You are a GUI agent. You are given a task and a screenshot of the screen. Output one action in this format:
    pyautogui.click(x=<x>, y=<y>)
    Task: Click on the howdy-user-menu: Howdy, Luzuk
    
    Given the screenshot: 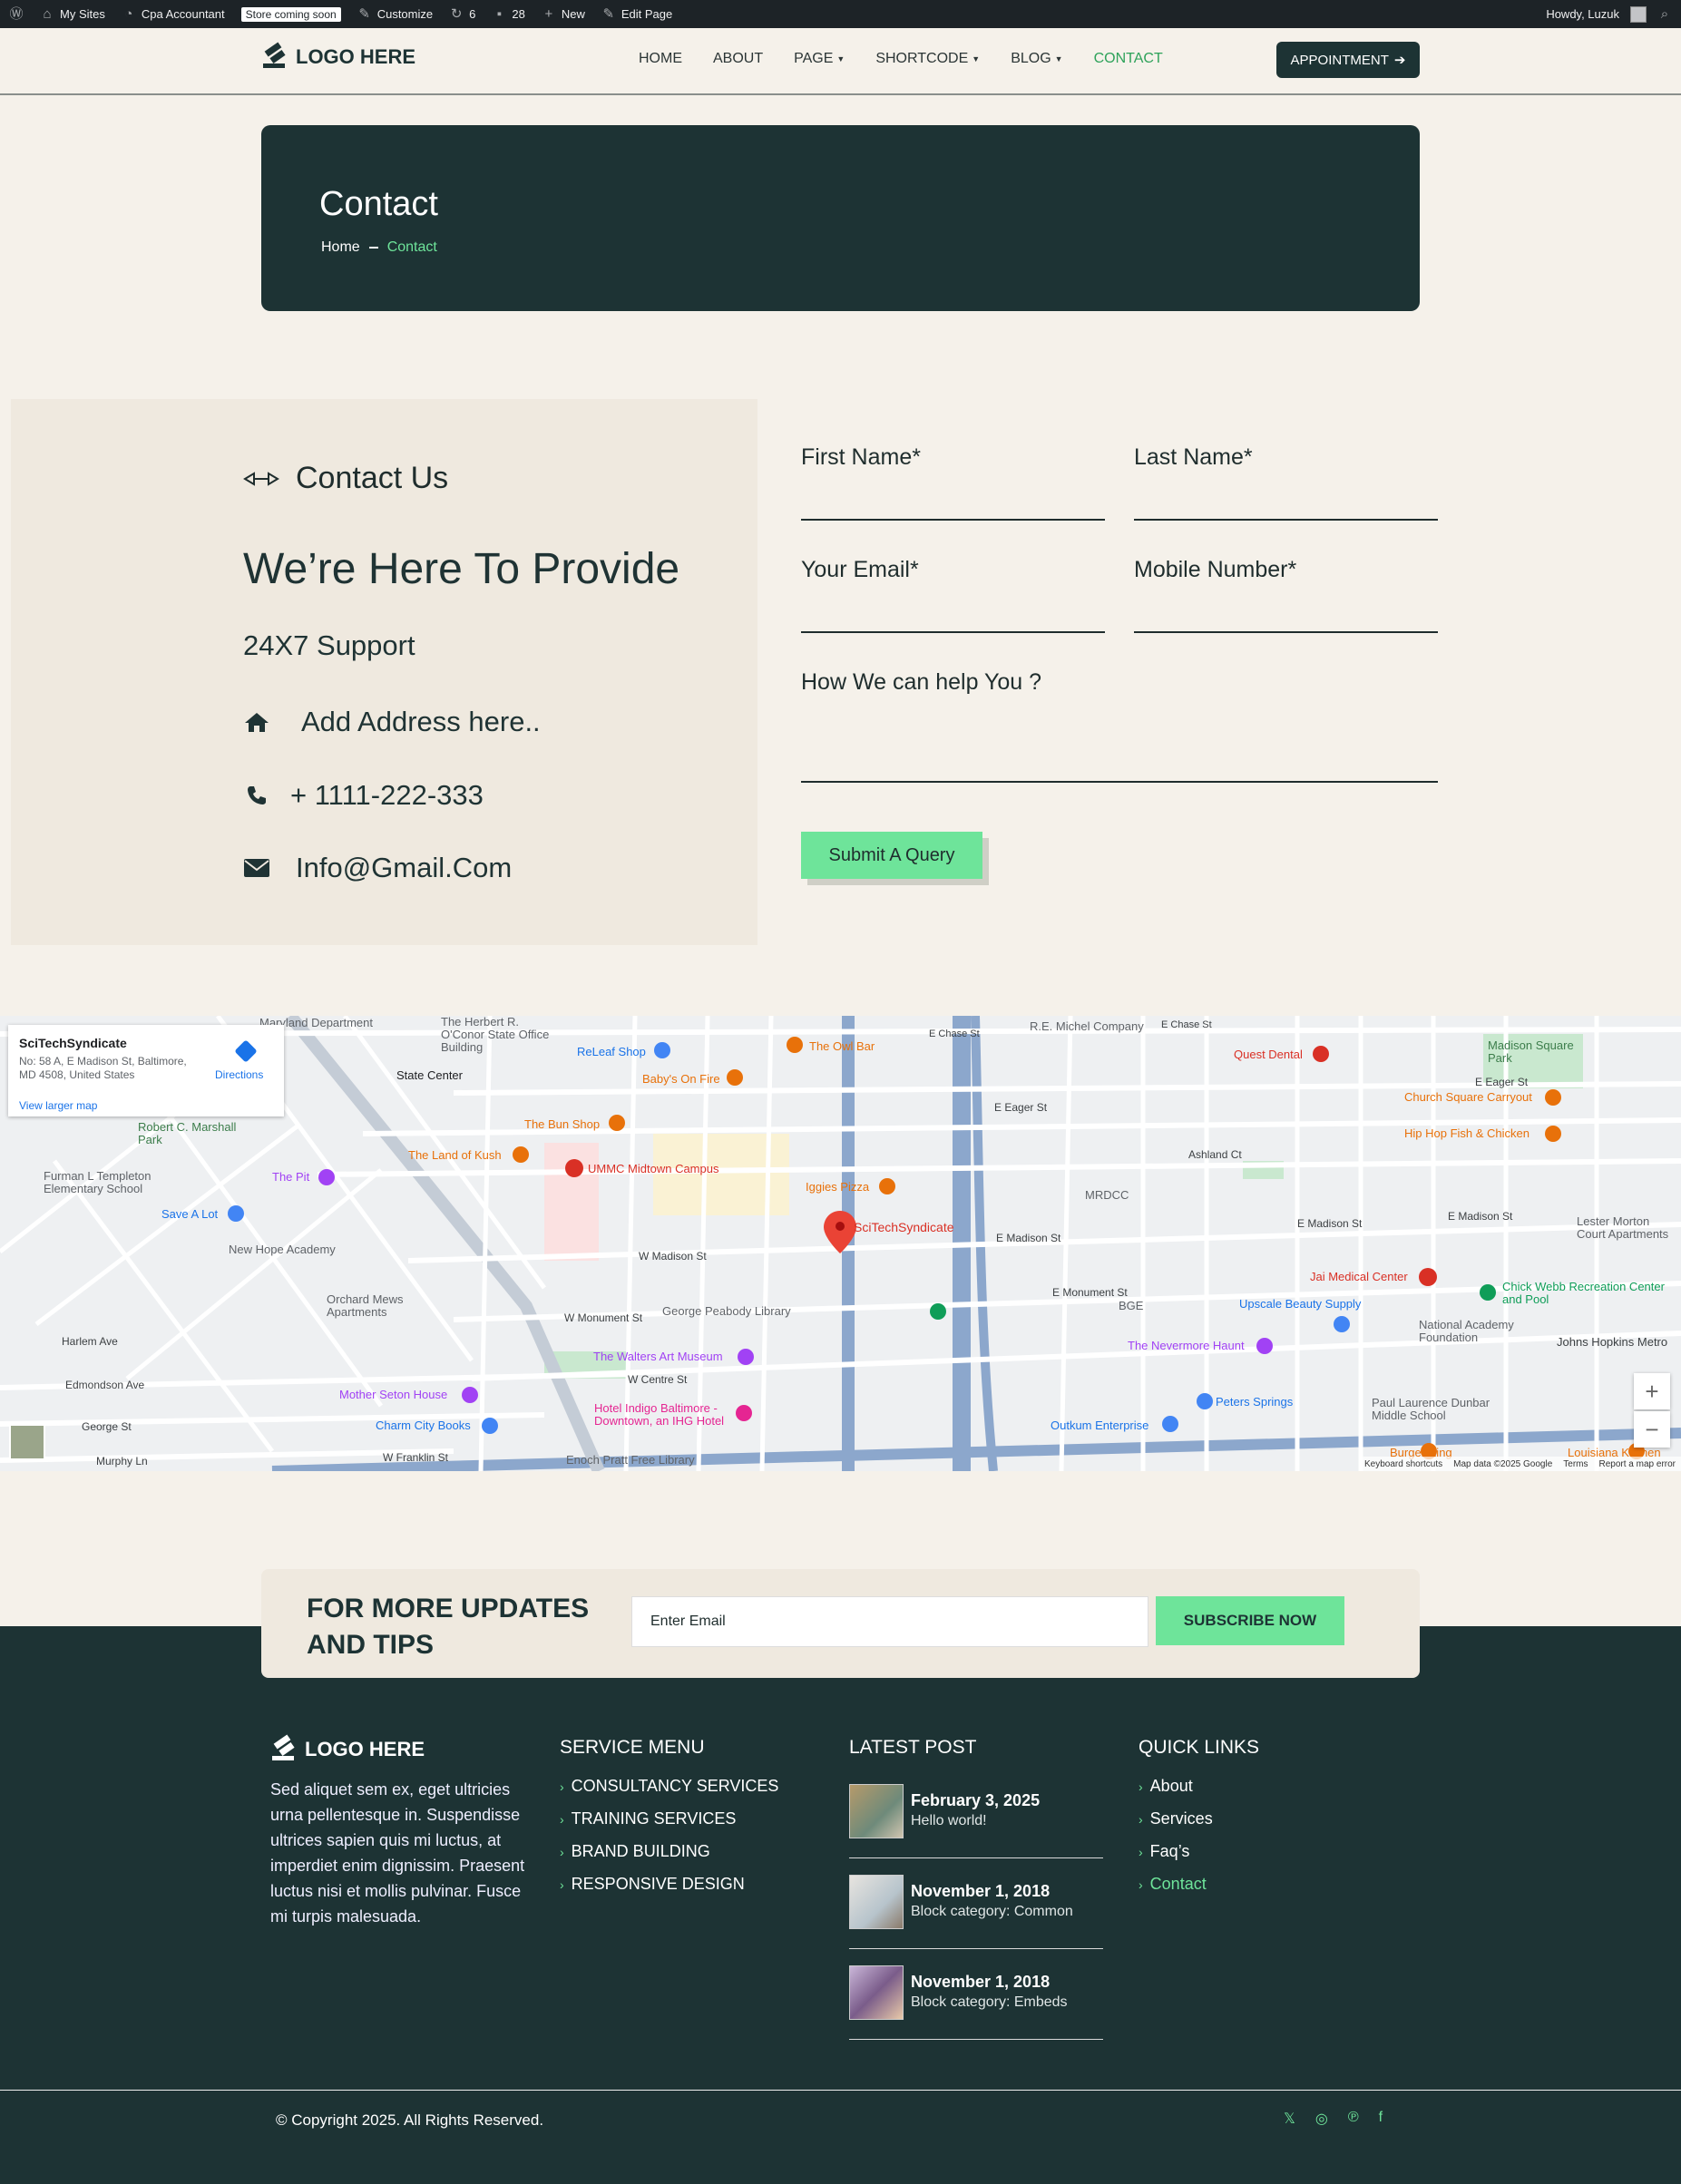 What is the action you would take?
    pyautogui.click(x=1582, y=14)
    